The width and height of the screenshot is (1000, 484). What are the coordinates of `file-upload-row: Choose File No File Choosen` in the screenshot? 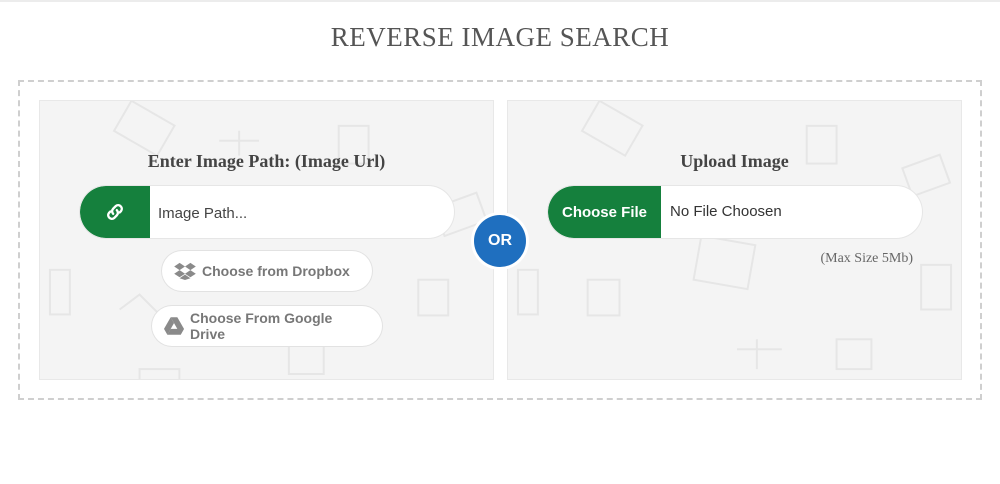 It's located at (735, 212).